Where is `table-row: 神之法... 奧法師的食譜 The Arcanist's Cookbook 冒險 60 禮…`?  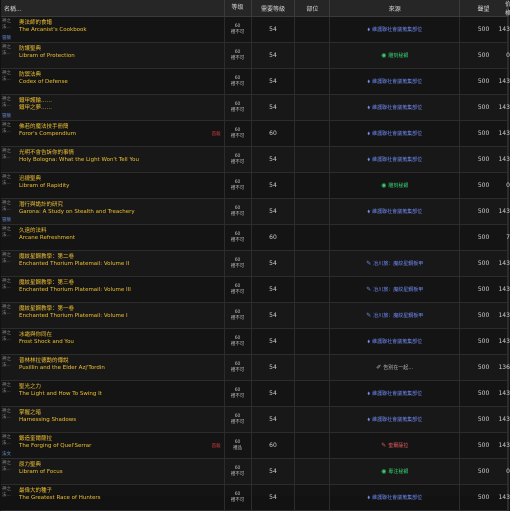
table-row: 神之法... 奧法師的食譜 The Arcanist's Cookbook 冒險 60 禮… is located at coordinates (255, 30).